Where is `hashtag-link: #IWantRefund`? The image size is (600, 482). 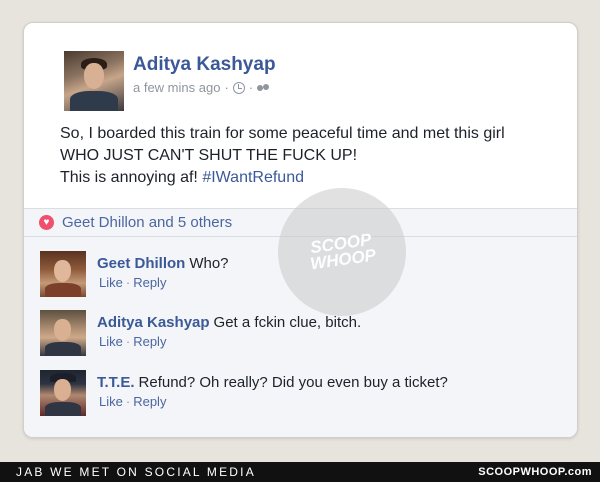 hashtag-link: #IWantRefund is located at coordinates (253, 177).